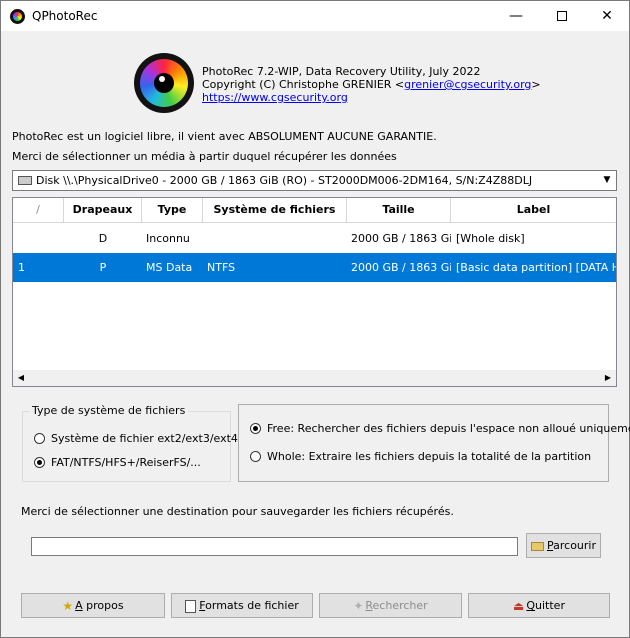 This screenshot has width=630, height=638. I want to click on radio-button-ext, so click(39, 438).